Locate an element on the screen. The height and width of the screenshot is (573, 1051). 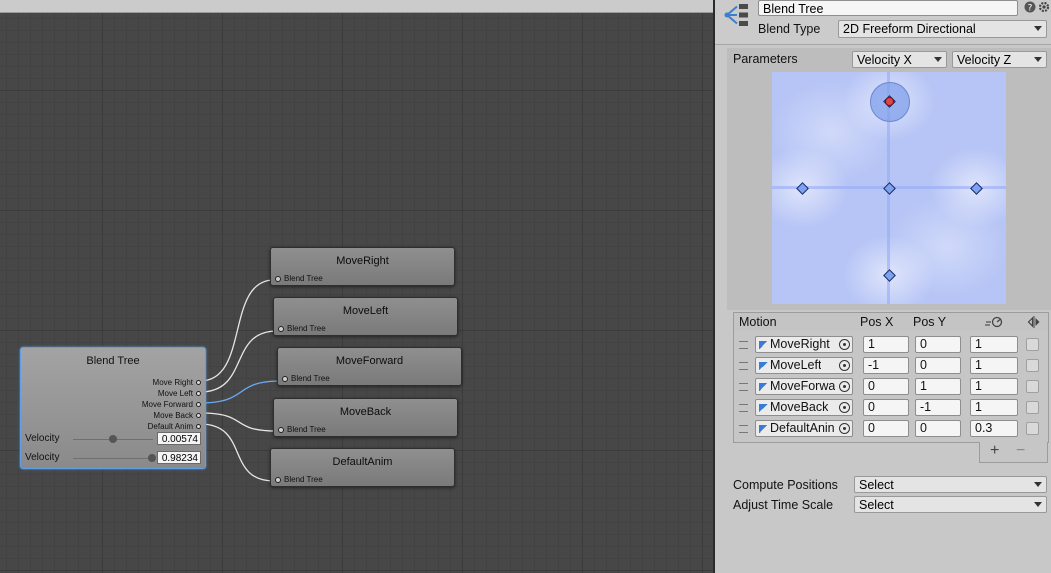
wire-move-forward is located at coordinates (240, 392).